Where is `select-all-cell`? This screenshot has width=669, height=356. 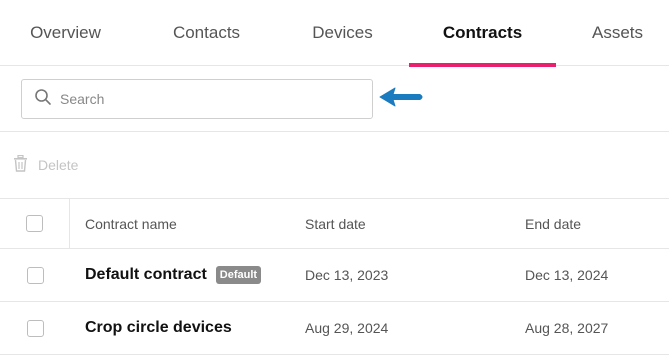 select-all-cell is located at coordinates (35, 223).